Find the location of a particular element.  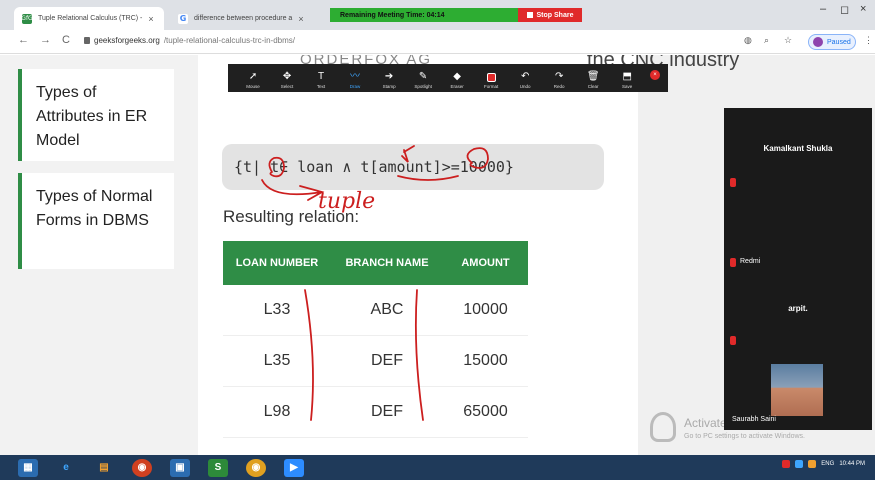

speaker-name: Saurabh Saini is located at coordinates (754, 419).